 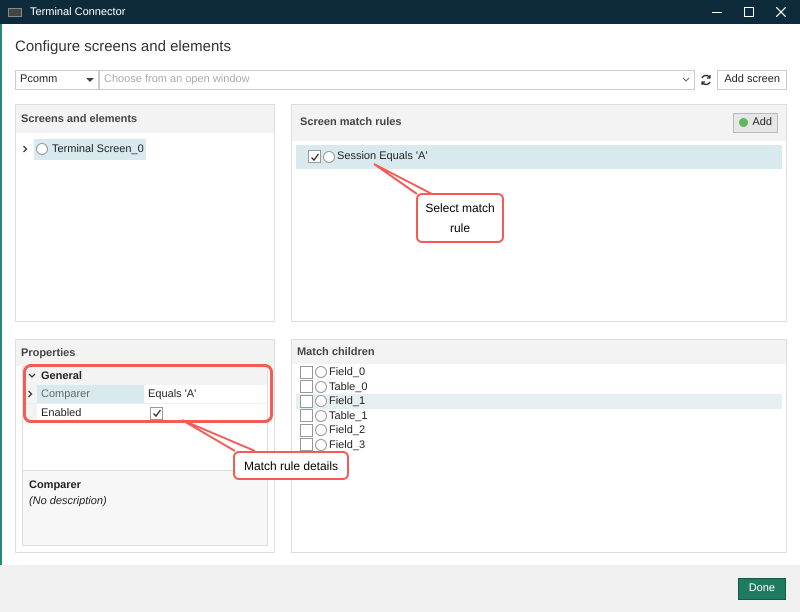 What do you see at coordinates (145, 118) in the screenshot?
I see `panel-title: Screens and elements` at bounding box center [145, 118].